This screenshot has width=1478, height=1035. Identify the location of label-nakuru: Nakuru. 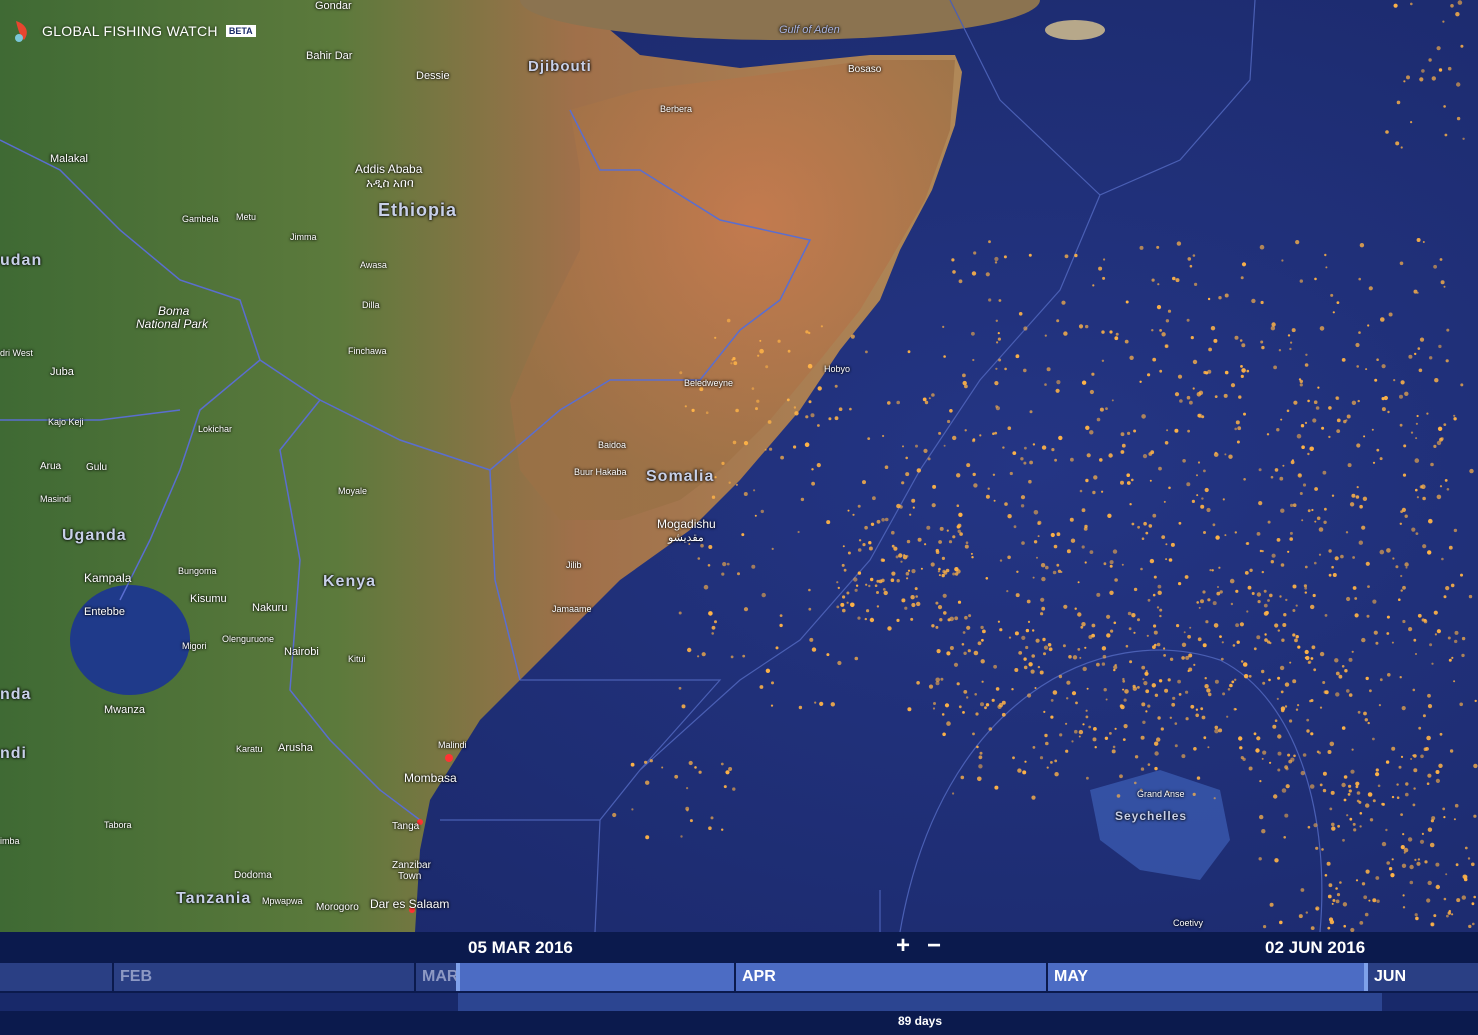
(270, 608).